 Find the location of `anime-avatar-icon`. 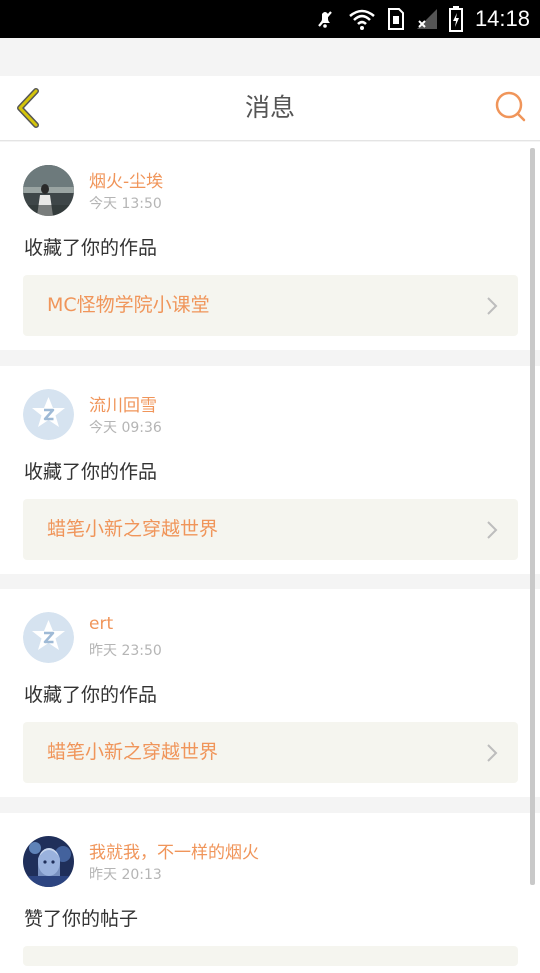

anime-avatar-icon is located at coordinates (48, 861).